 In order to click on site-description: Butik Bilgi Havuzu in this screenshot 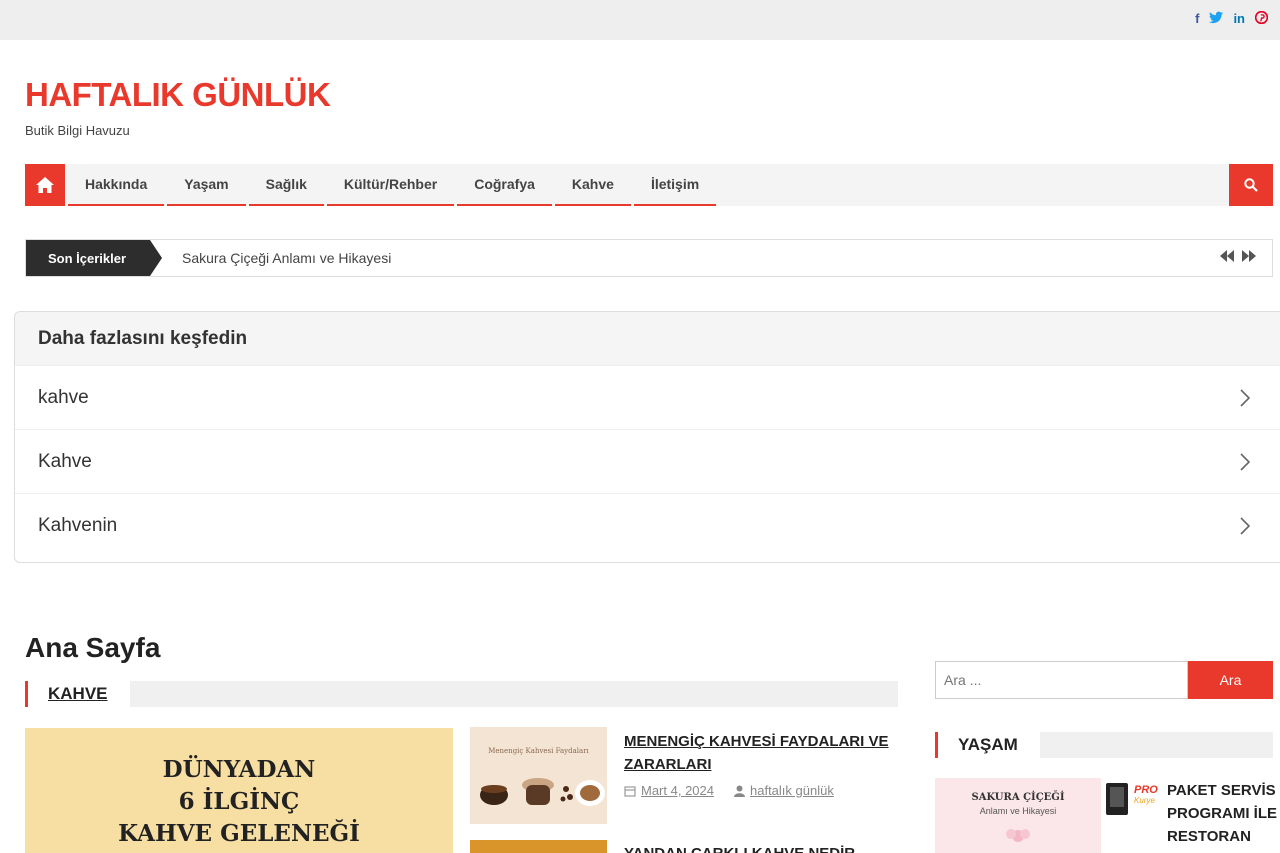, I will do `click(77, 130)`.